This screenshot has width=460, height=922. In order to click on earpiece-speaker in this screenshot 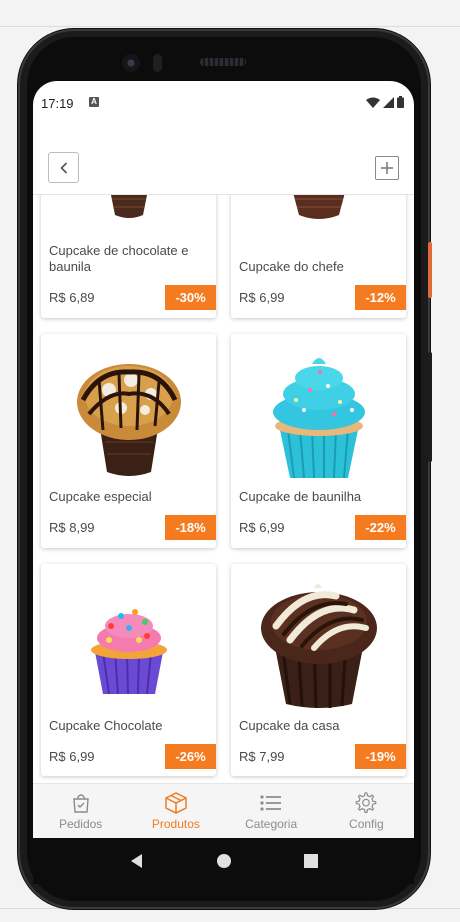, I will do `click(223, 62)`.